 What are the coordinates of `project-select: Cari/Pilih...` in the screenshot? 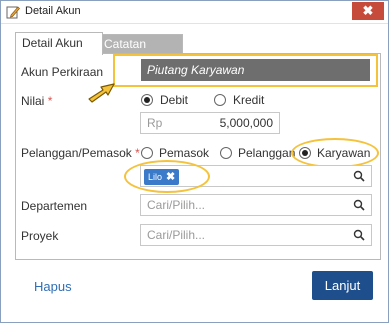 It's located at (256, 235).